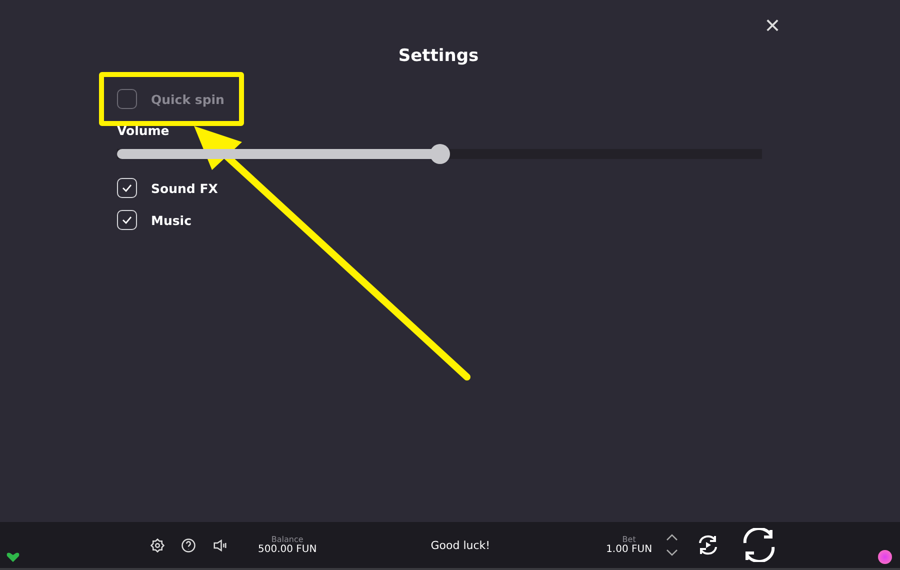 The image size is (900, 570). I want to click on option-label: Music, so click(171, 220).